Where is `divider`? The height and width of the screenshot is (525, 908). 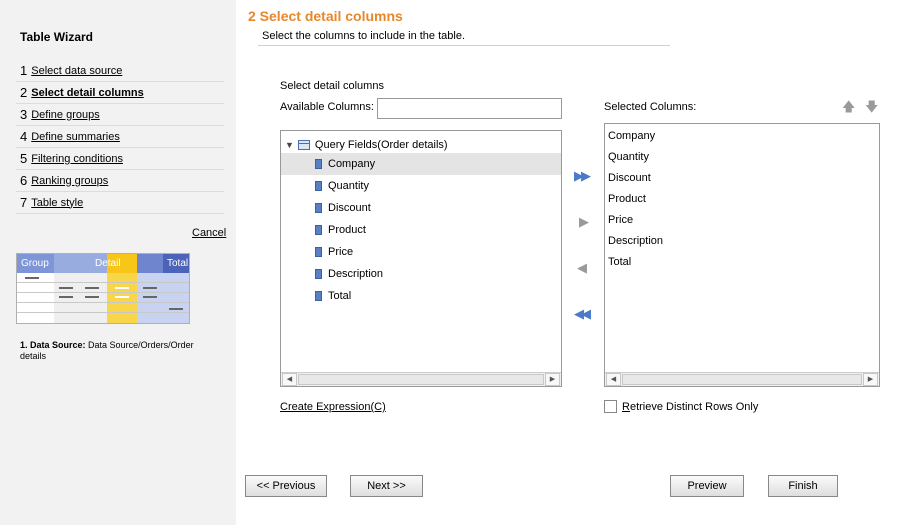
divider is located at coordinates (464, 45).